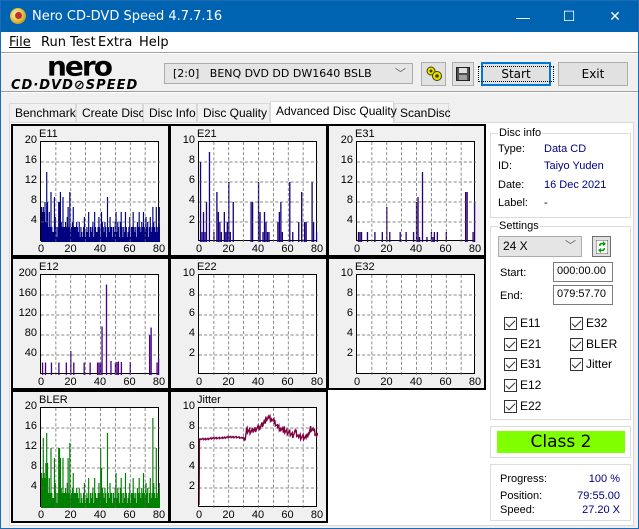 This screenshot has width=639, height=529. What do you see at coordinates (522, 323) in the screenshot?
I see `checkbox-e11: E11` at bounding box center [522, 323].